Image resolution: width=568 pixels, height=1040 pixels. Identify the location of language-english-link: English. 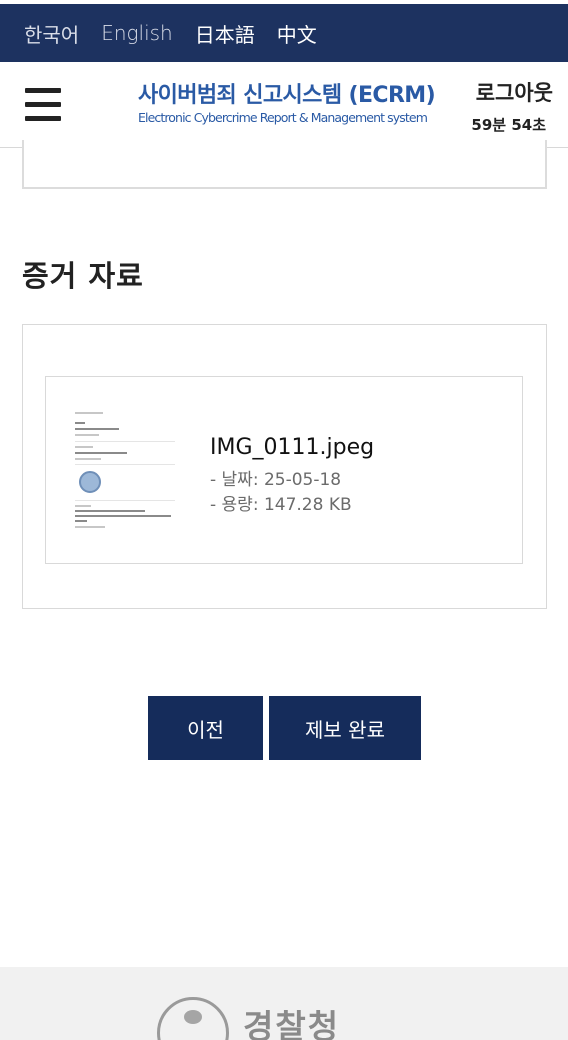
(137, 33).